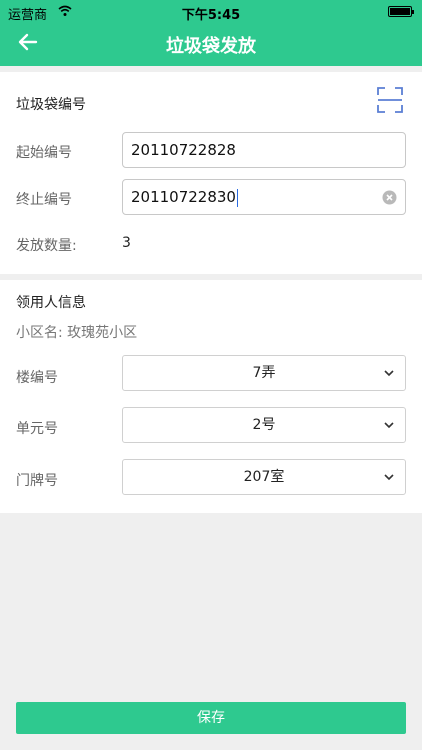  What do you see at coordinates (211, 33) in the screenshot?
I see `app-header: 运营商 下午5:45 垃圾袋发放` at bounding box center [211, 33].